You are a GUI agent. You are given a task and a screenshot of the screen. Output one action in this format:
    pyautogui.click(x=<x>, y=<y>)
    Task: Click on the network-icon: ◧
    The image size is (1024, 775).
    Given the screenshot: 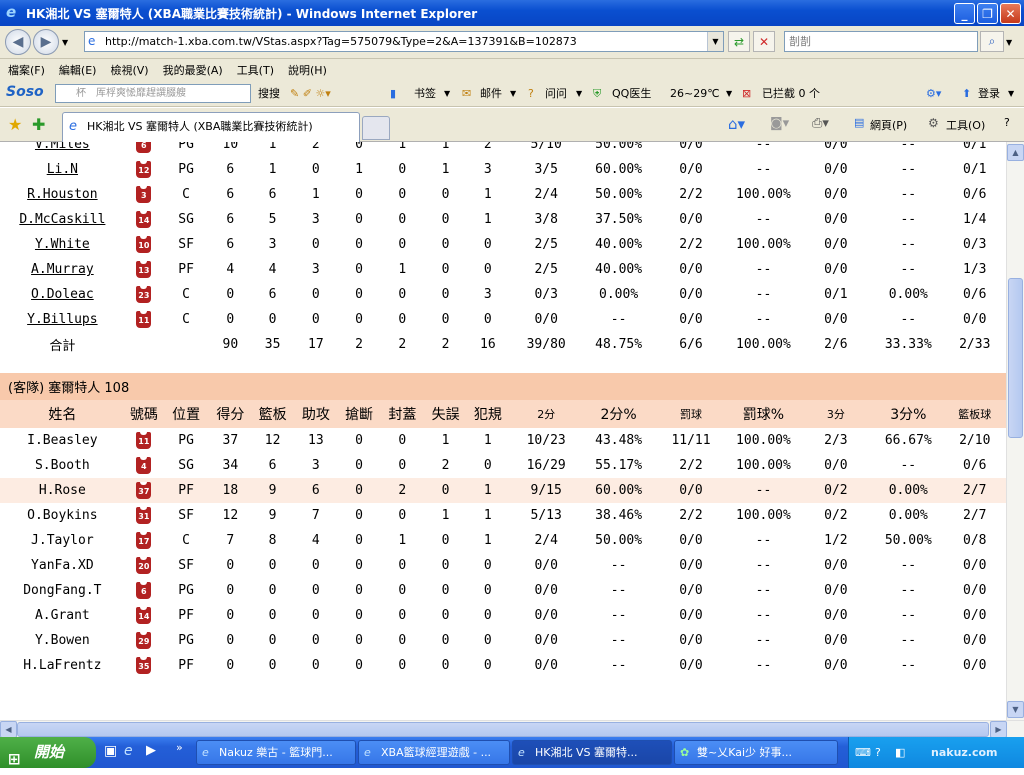 What is the action you would take?
    pyautogui.click(x=900, y=752)
    